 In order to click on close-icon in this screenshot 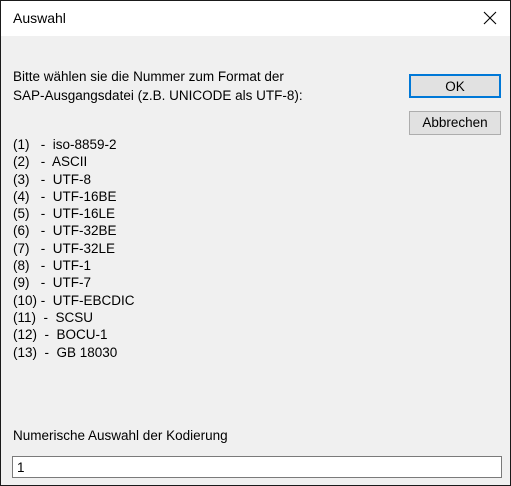, I will do `click(490, 18)`.